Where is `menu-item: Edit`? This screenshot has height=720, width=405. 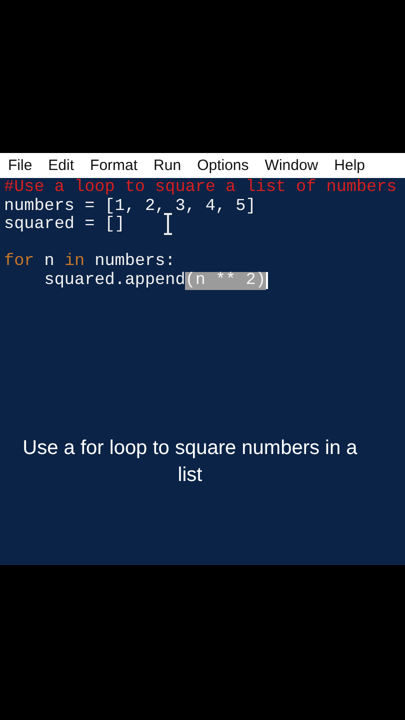 menu-item: Edit is located at coordinates (61, 165).